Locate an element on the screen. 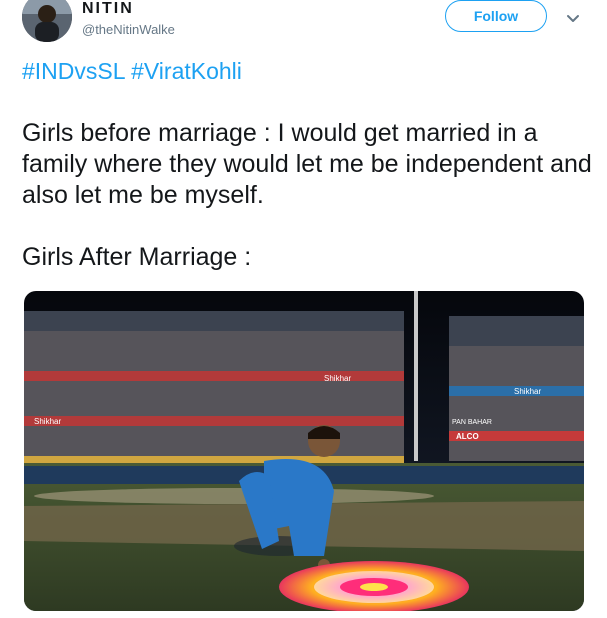  hashtag-link: #ViratKohli is located at coordinates (186, 71).